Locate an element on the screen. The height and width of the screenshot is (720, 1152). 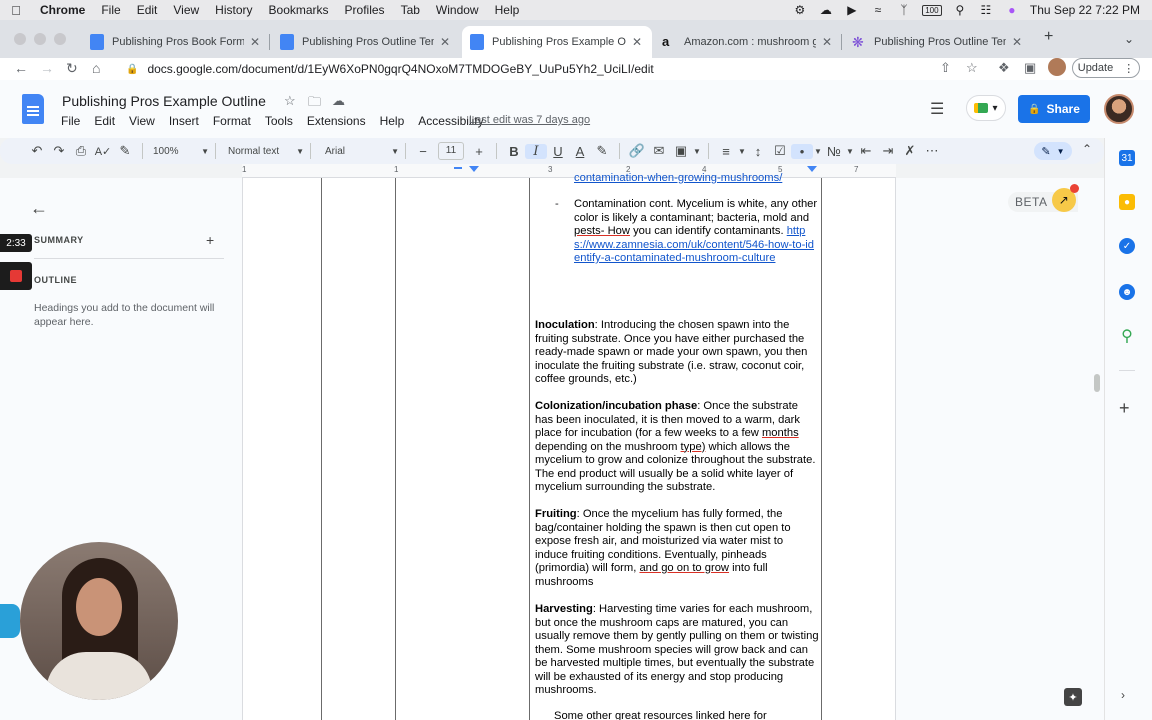
maps-icon: ⚲ is located at coordinates (1127, 336).